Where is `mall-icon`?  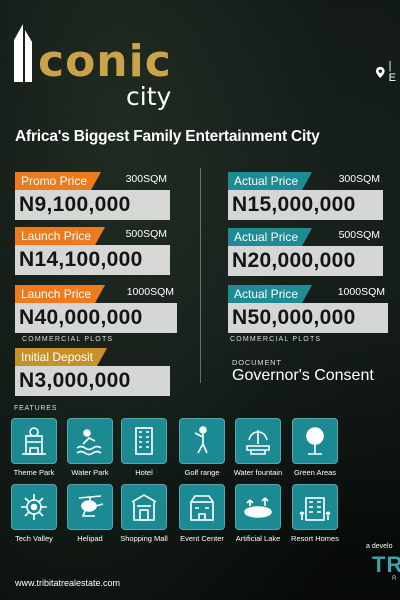
mall-icon is located at coordinates (144, 507).